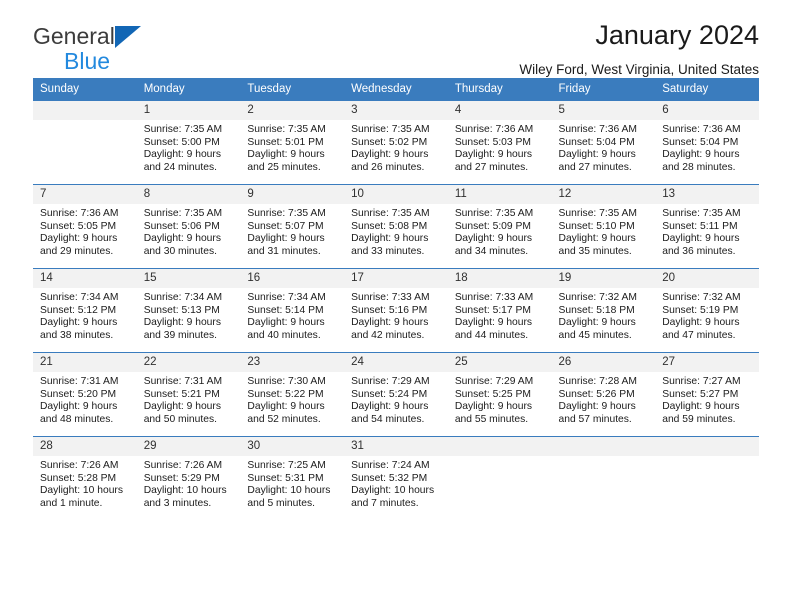 This screenshot has width=792, height=612. What do you see at coordinates (87, 37) in the screenshot?
I see `brand-line-one: General` at bounding box center [87, 37].